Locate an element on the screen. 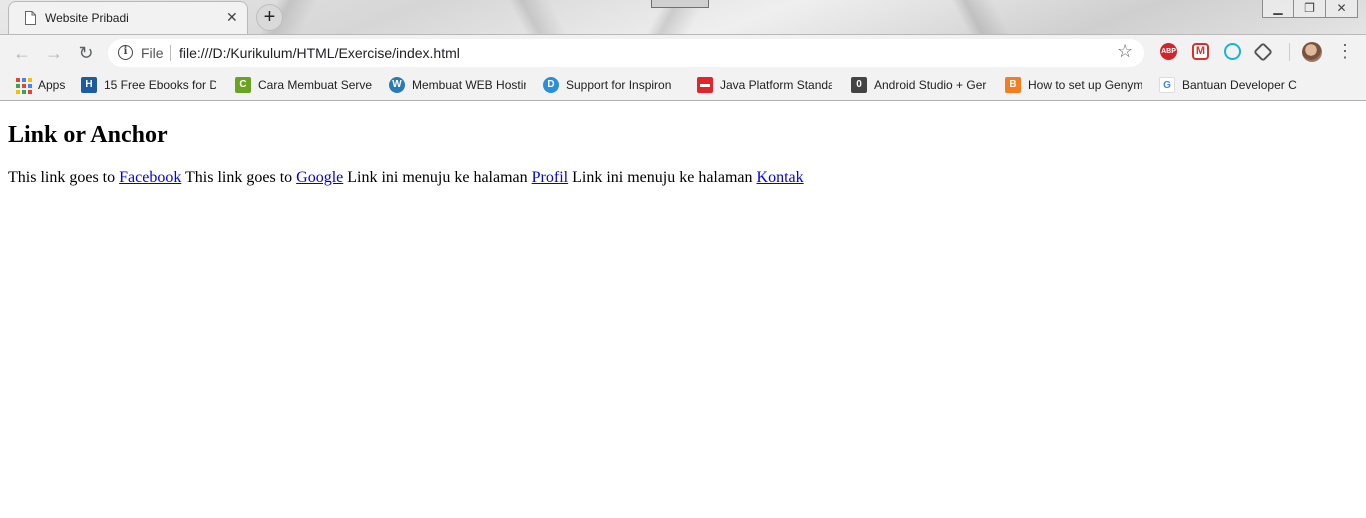 This screenshot has width=1366, height=518. gmail-extension-icon: M is located at coordinates (1200, 51).